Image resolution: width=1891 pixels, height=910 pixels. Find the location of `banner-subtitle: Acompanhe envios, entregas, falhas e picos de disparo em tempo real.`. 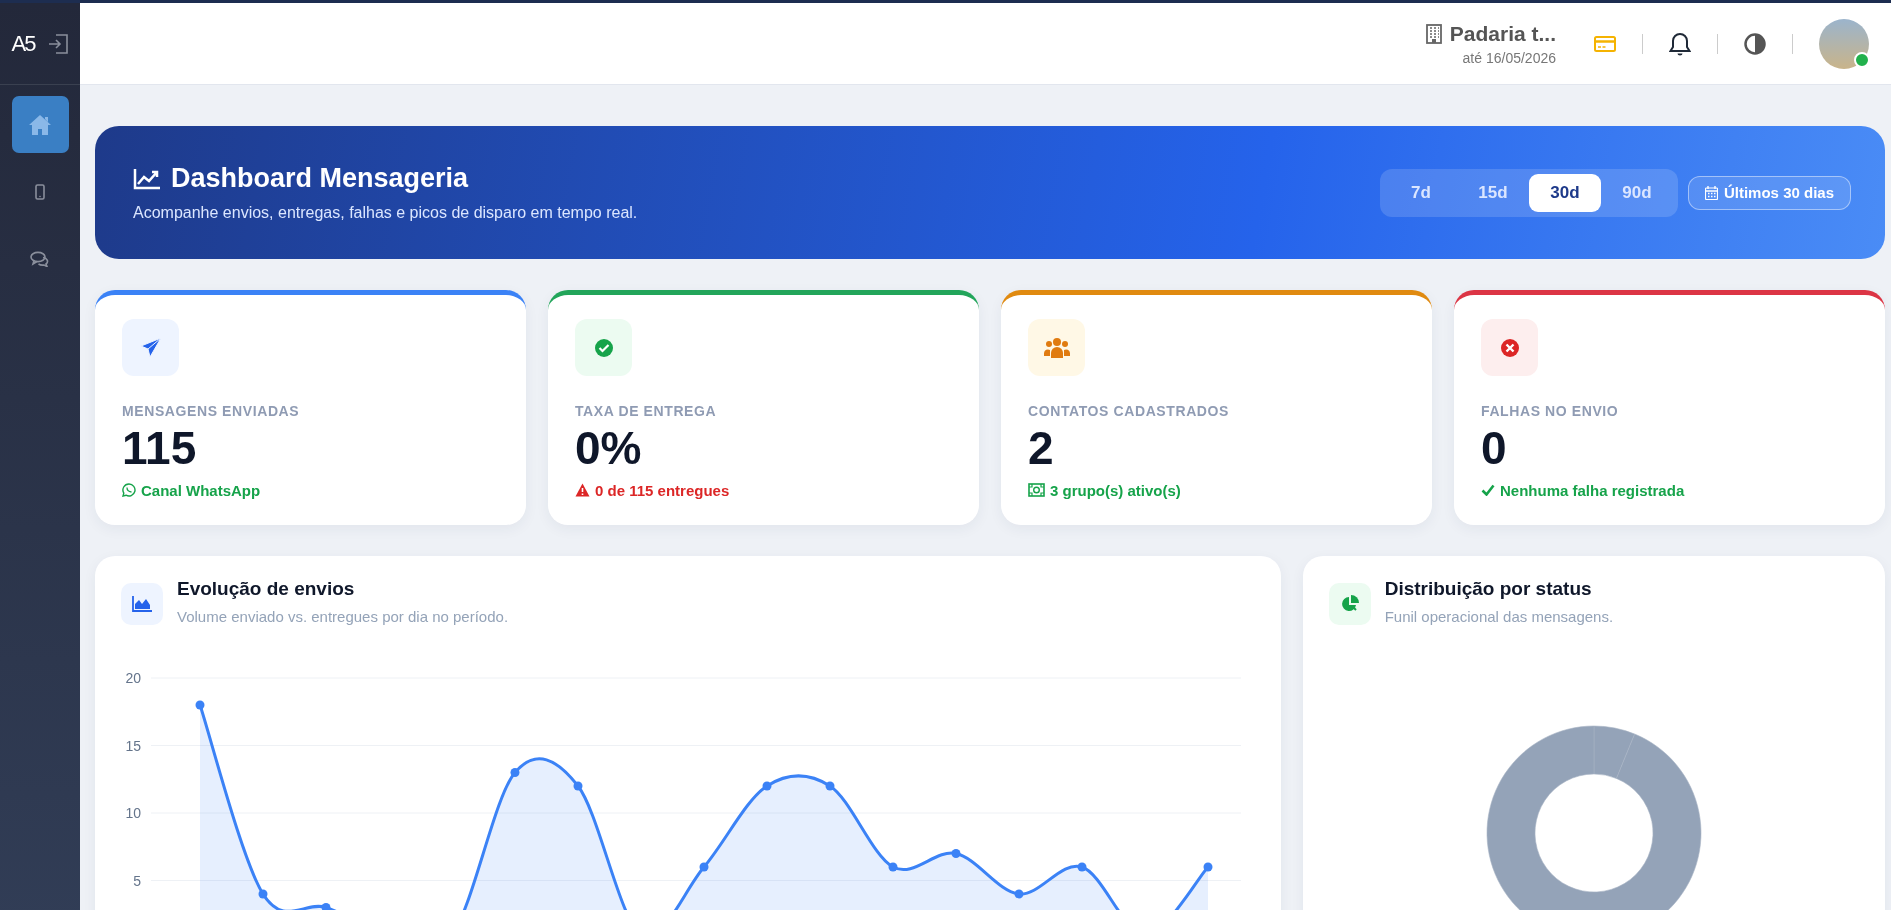

banner-subtitle: Acompanhe envios, entregas, falhas e picos de disparo em tempo real. is located at coordinates (385, 213).